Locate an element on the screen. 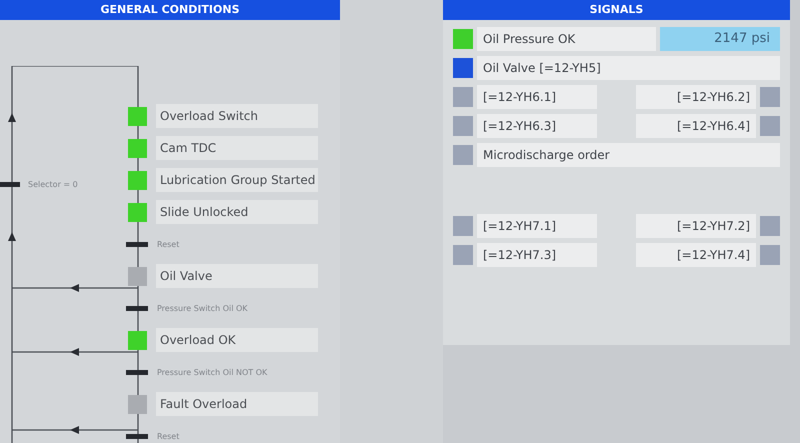 This screenshot has width=800, height=443. condition-label: Overload Switch is located at coordinates (237, 116).